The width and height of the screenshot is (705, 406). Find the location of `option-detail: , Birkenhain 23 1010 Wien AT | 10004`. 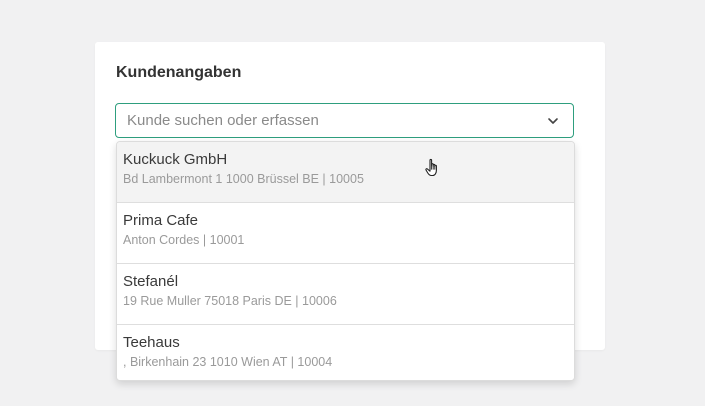

option-detail: , Birkenhain 23 1010 Wien AT | 10004 is located at coordinates (228, 362).